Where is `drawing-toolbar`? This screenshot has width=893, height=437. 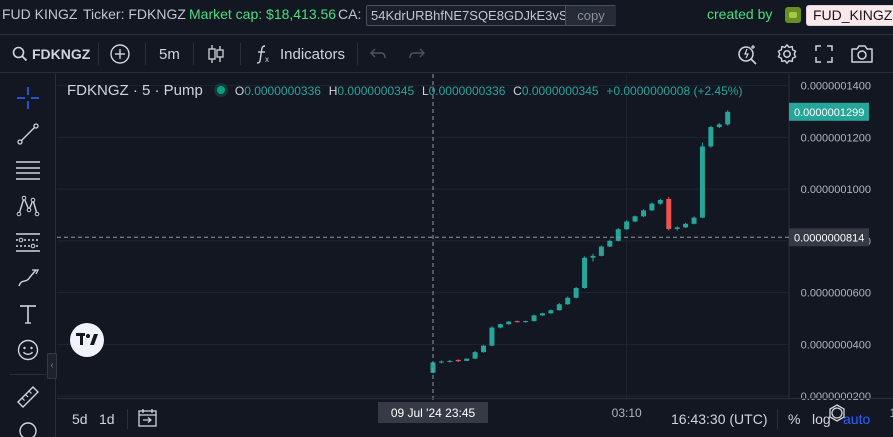
drawing-toolbar is located at coordinates (28, 255).